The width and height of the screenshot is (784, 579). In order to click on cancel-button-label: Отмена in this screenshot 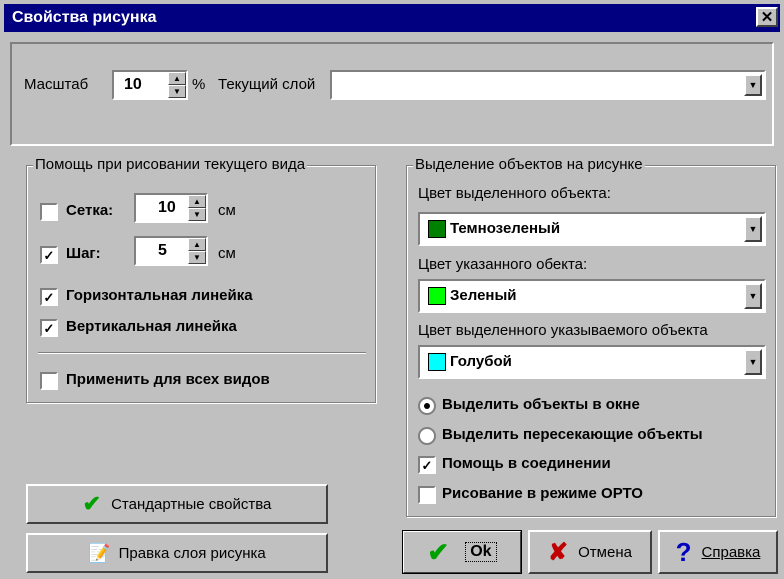, I will do `click(605, 552)`.